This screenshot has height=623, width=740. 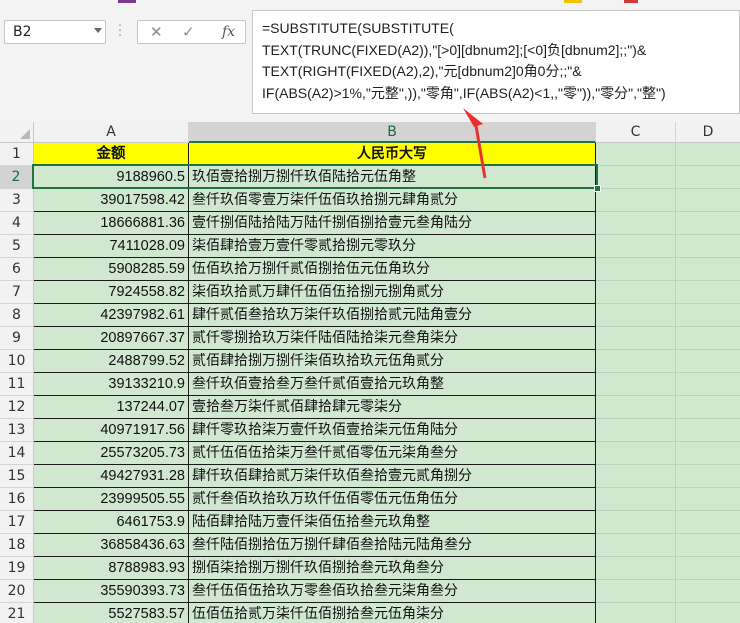 What do you see at coordinates (55, 32) in the screenshot?
I see `name-box: B2` at bounding box center [55, 32].